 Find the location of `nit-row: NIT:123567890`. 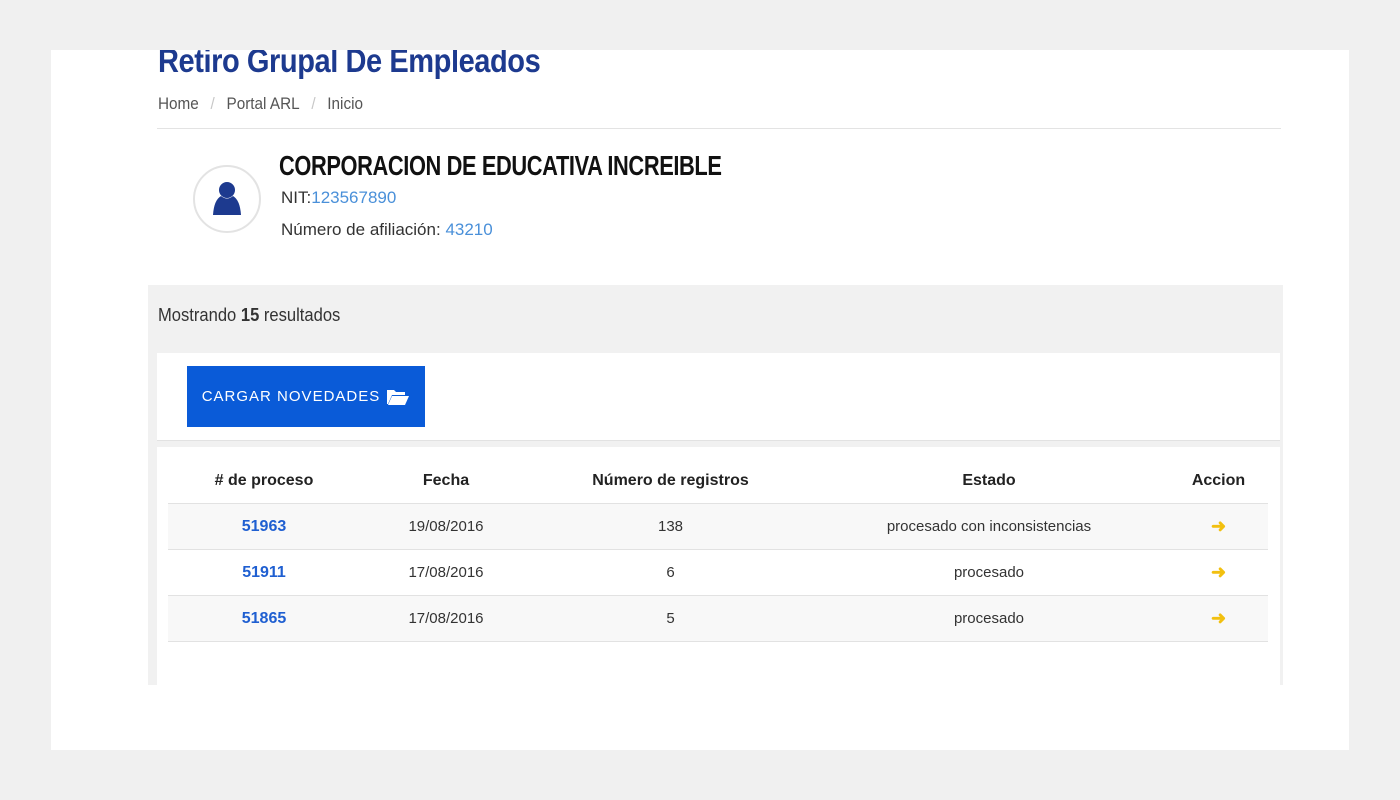

nit-row: NIT:123567890 is located at coordinates (338, 198).